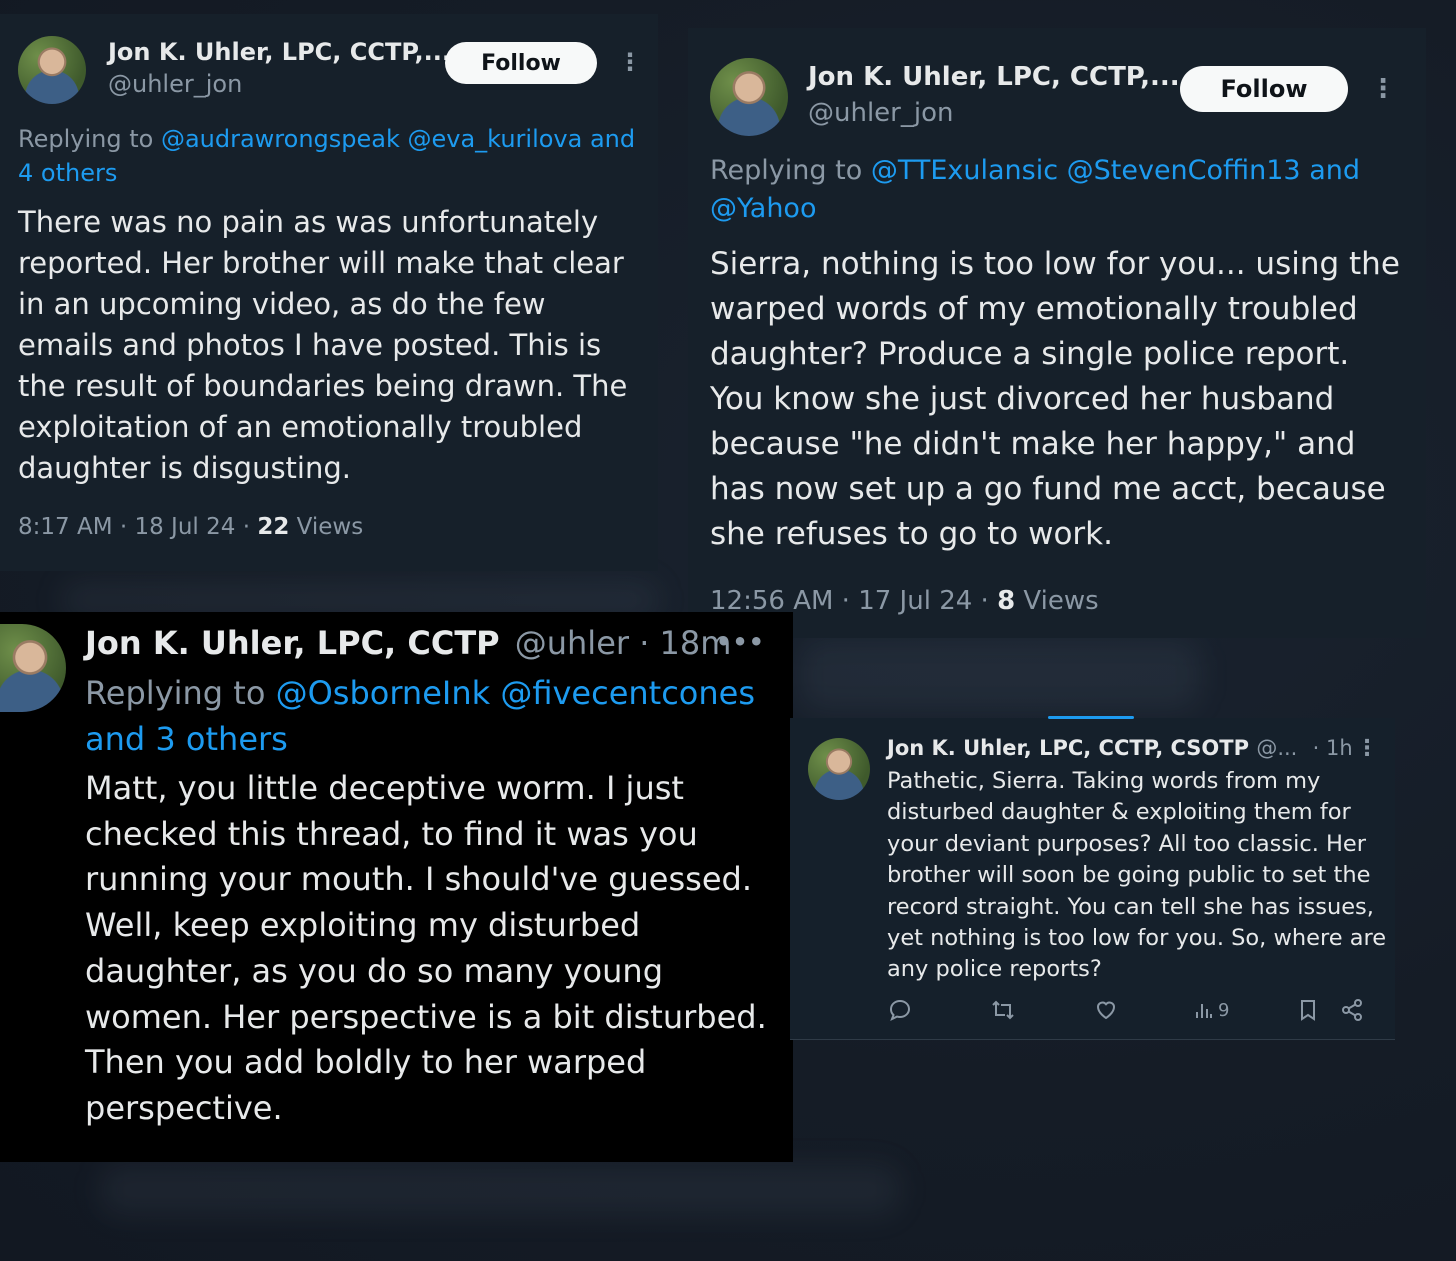  I want to click on more-options-icon: •••, so click(740, 642).